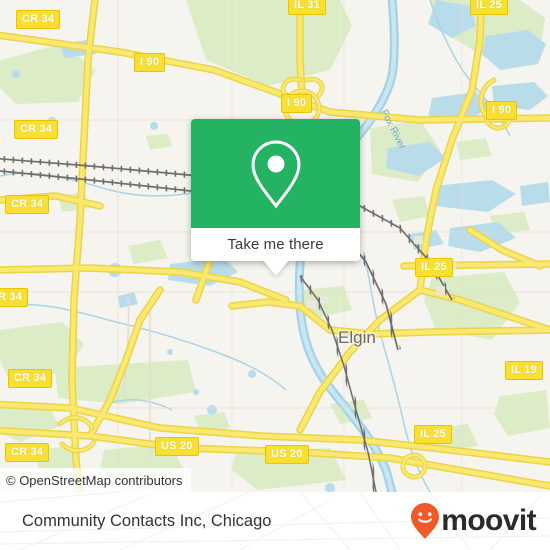  Describe the element at coordinates (14, 297) in the screenshot. I see `shield-cr-34-4: R 34` at that location.